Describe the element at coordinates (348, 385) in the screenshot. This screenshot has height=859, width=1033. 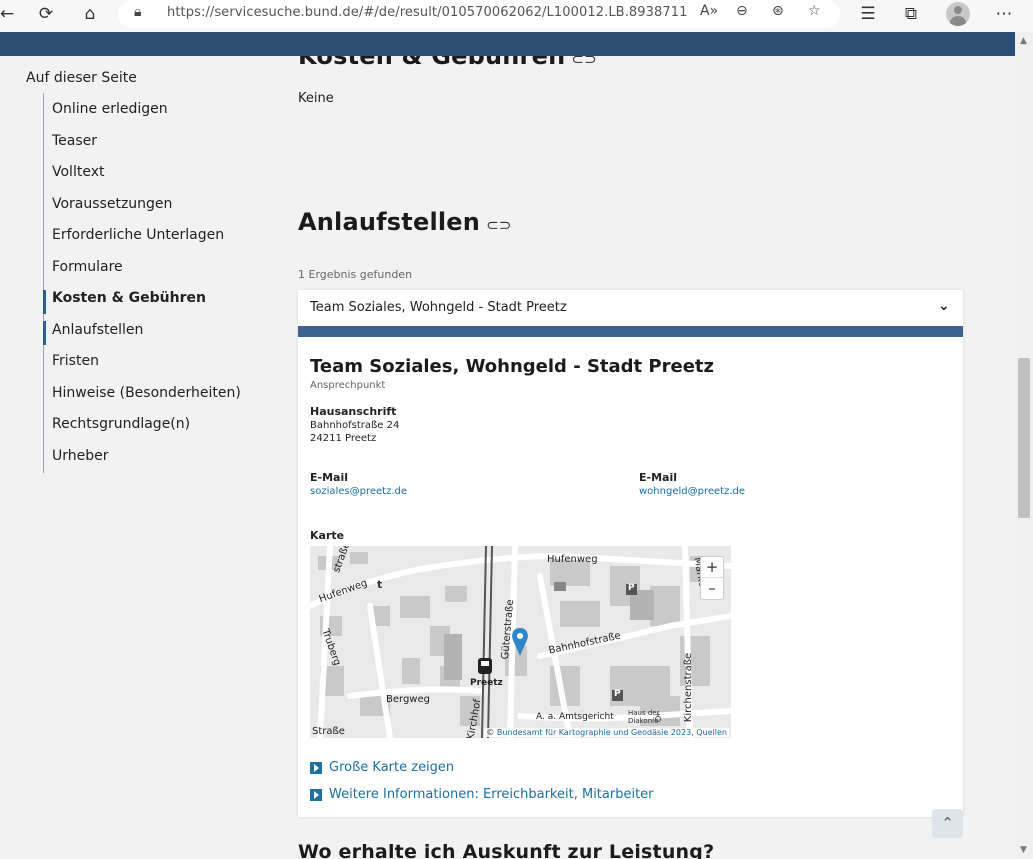
I see `office-subtitle: Ansprechpunkt` at that location.